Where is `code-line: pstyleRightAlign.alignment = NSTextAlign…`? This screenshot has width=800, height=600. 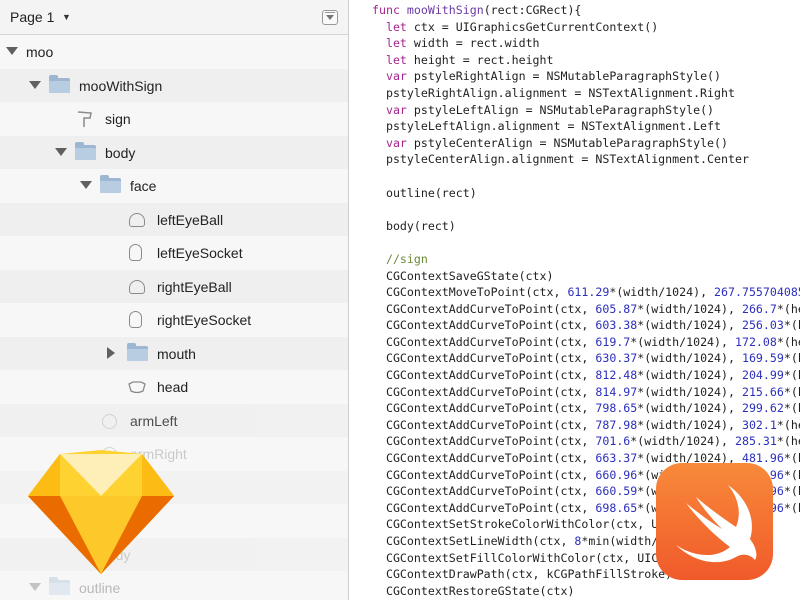 code-line: pstyleRightAlign.alignment = NSTextAlign… is located at coordinates (586, 93).